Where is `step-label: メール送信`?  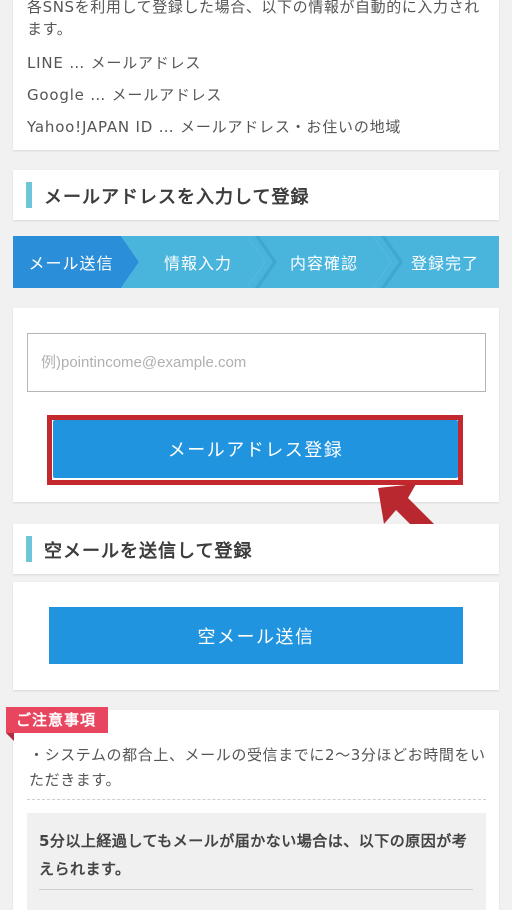
step-label: メール送信 is located at coordinates (71, 263).